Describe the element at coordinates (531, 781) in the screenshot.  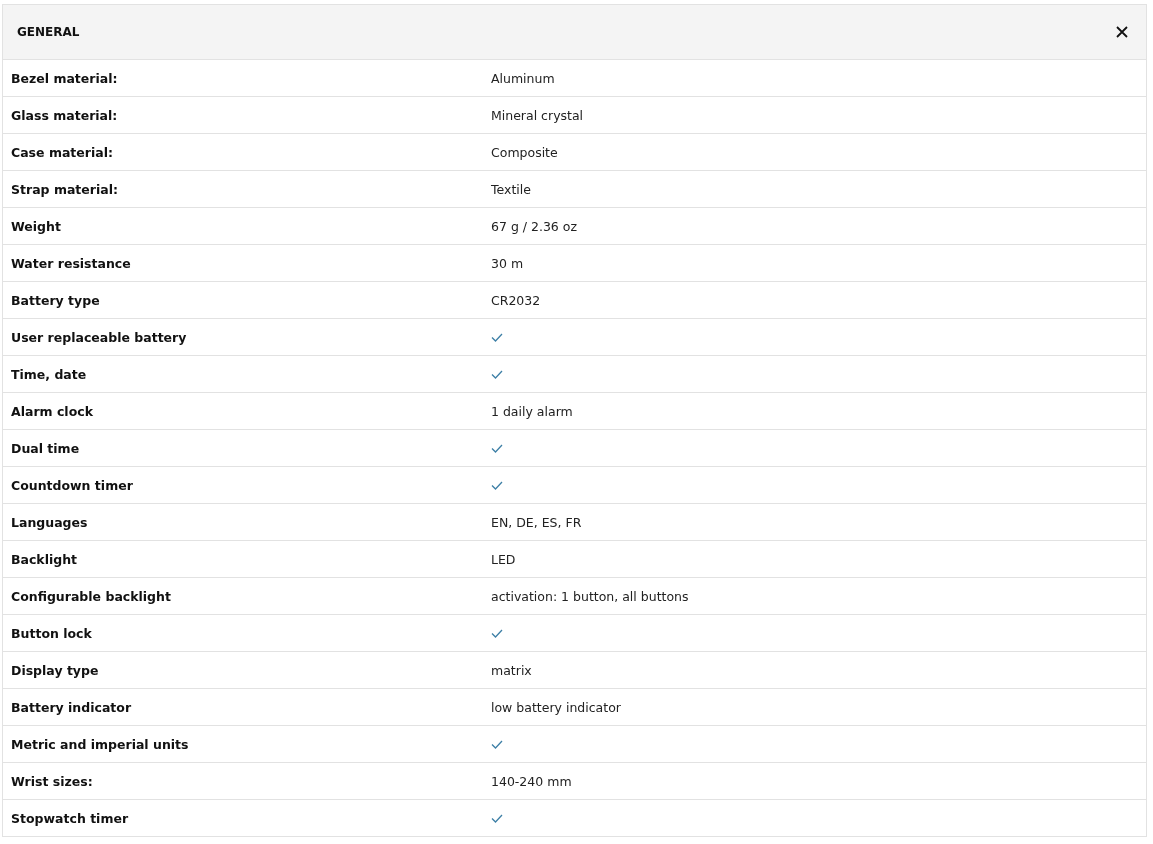
I see `spec-value: 140-240 mm` at that location.